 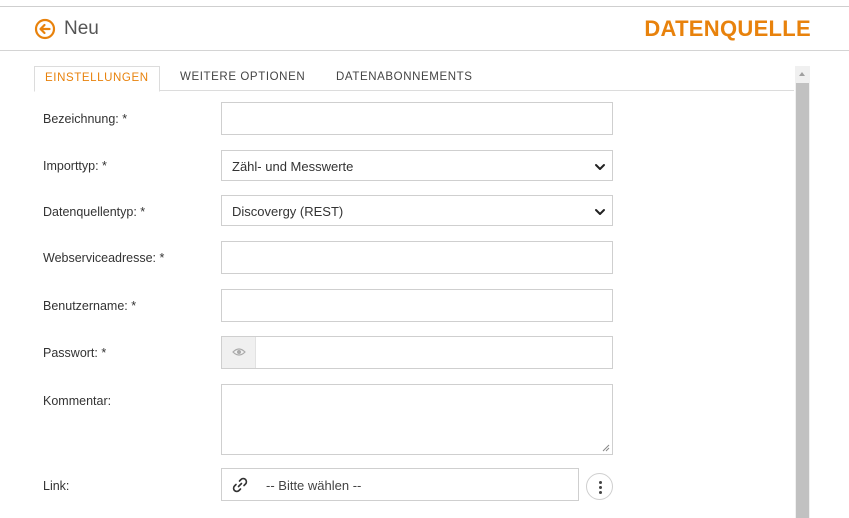 I want to click on tab-einstellungen: EINSTELLUNGEN, so click(x=97, y=79).